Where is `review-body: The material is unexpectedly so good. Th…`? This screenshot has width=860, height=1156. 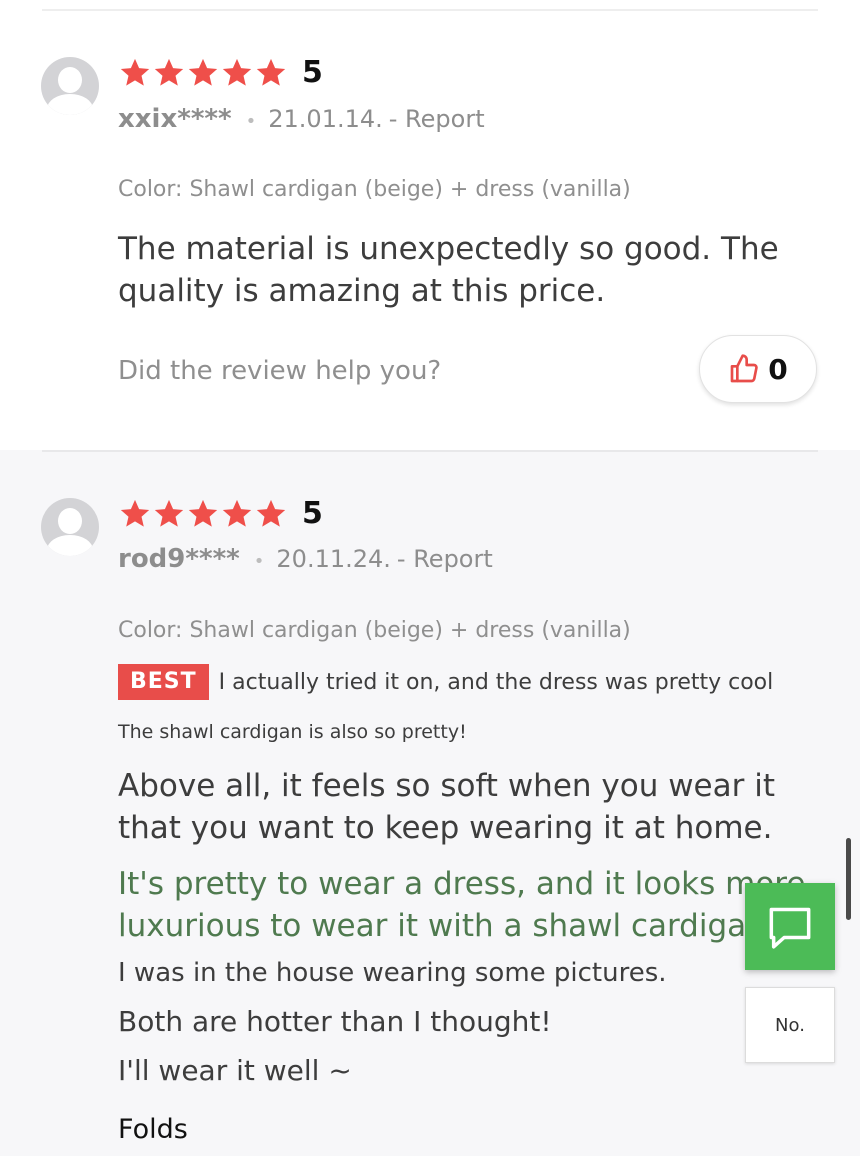 review-body: The material is unexpectedly so good. Th… is located at coordinates (448, 270).